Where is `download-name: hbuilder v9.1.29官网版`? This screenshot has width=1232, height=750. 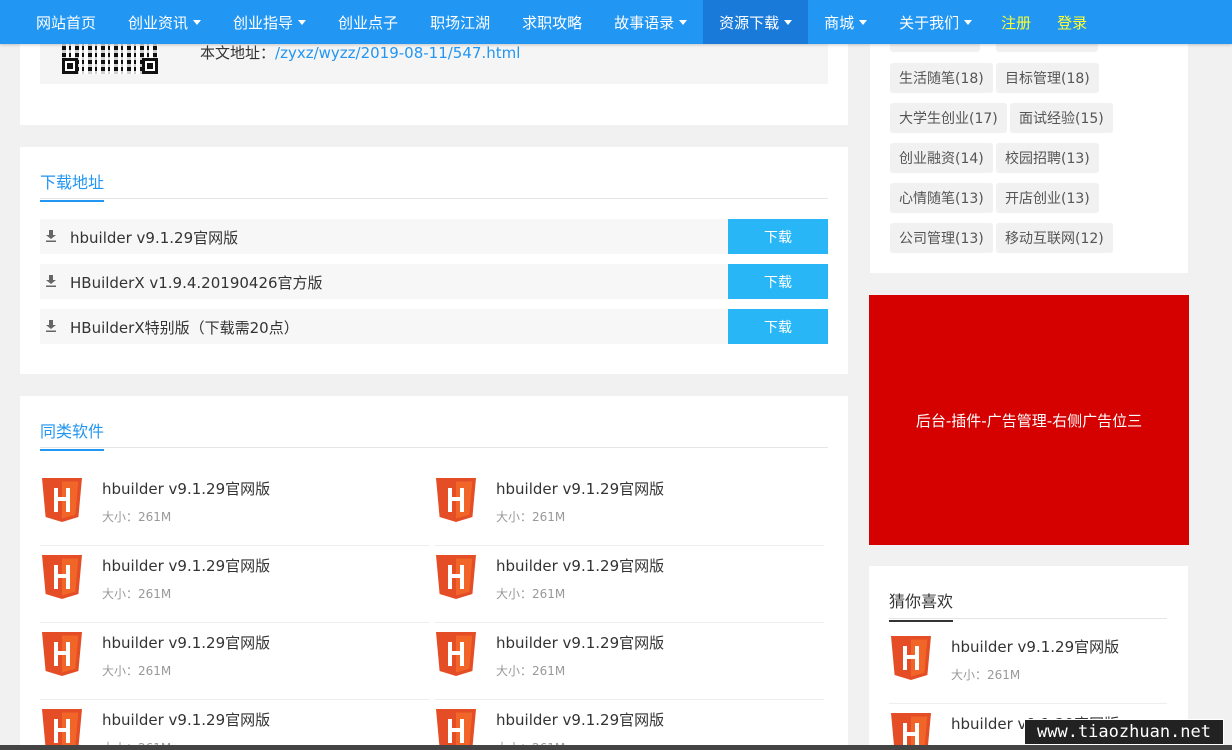
download-name: hbuilder v9.1.29官网版 is located at coordinates (154, 238).